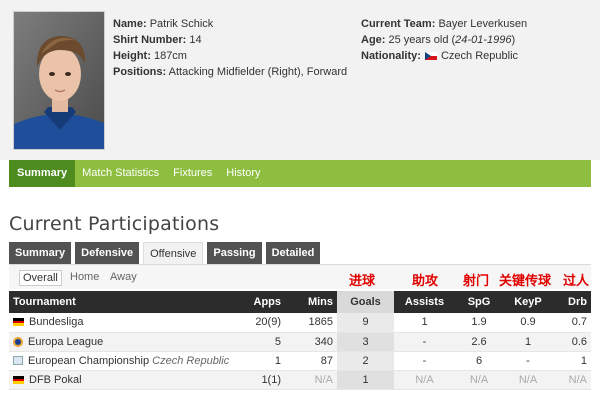 Image resolution: width=600 pixels, height=400 pixels. What do you see at coordinates (479, 342) in the screenshot?
I see `spg-cell: 2.6` at bounding box center [479, 342].